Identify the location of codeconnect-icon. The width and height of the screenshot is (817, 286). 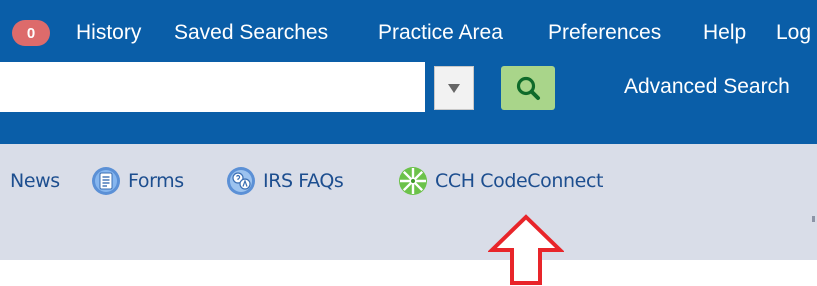
(413, 181).